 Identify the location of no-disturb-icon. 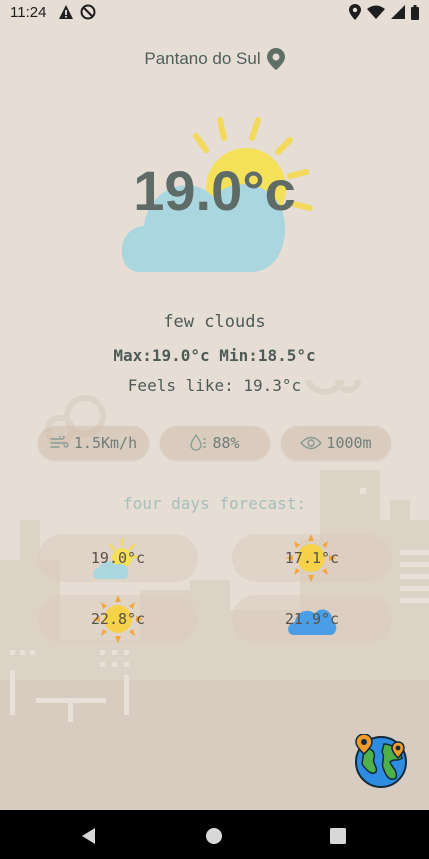
(88, 12).